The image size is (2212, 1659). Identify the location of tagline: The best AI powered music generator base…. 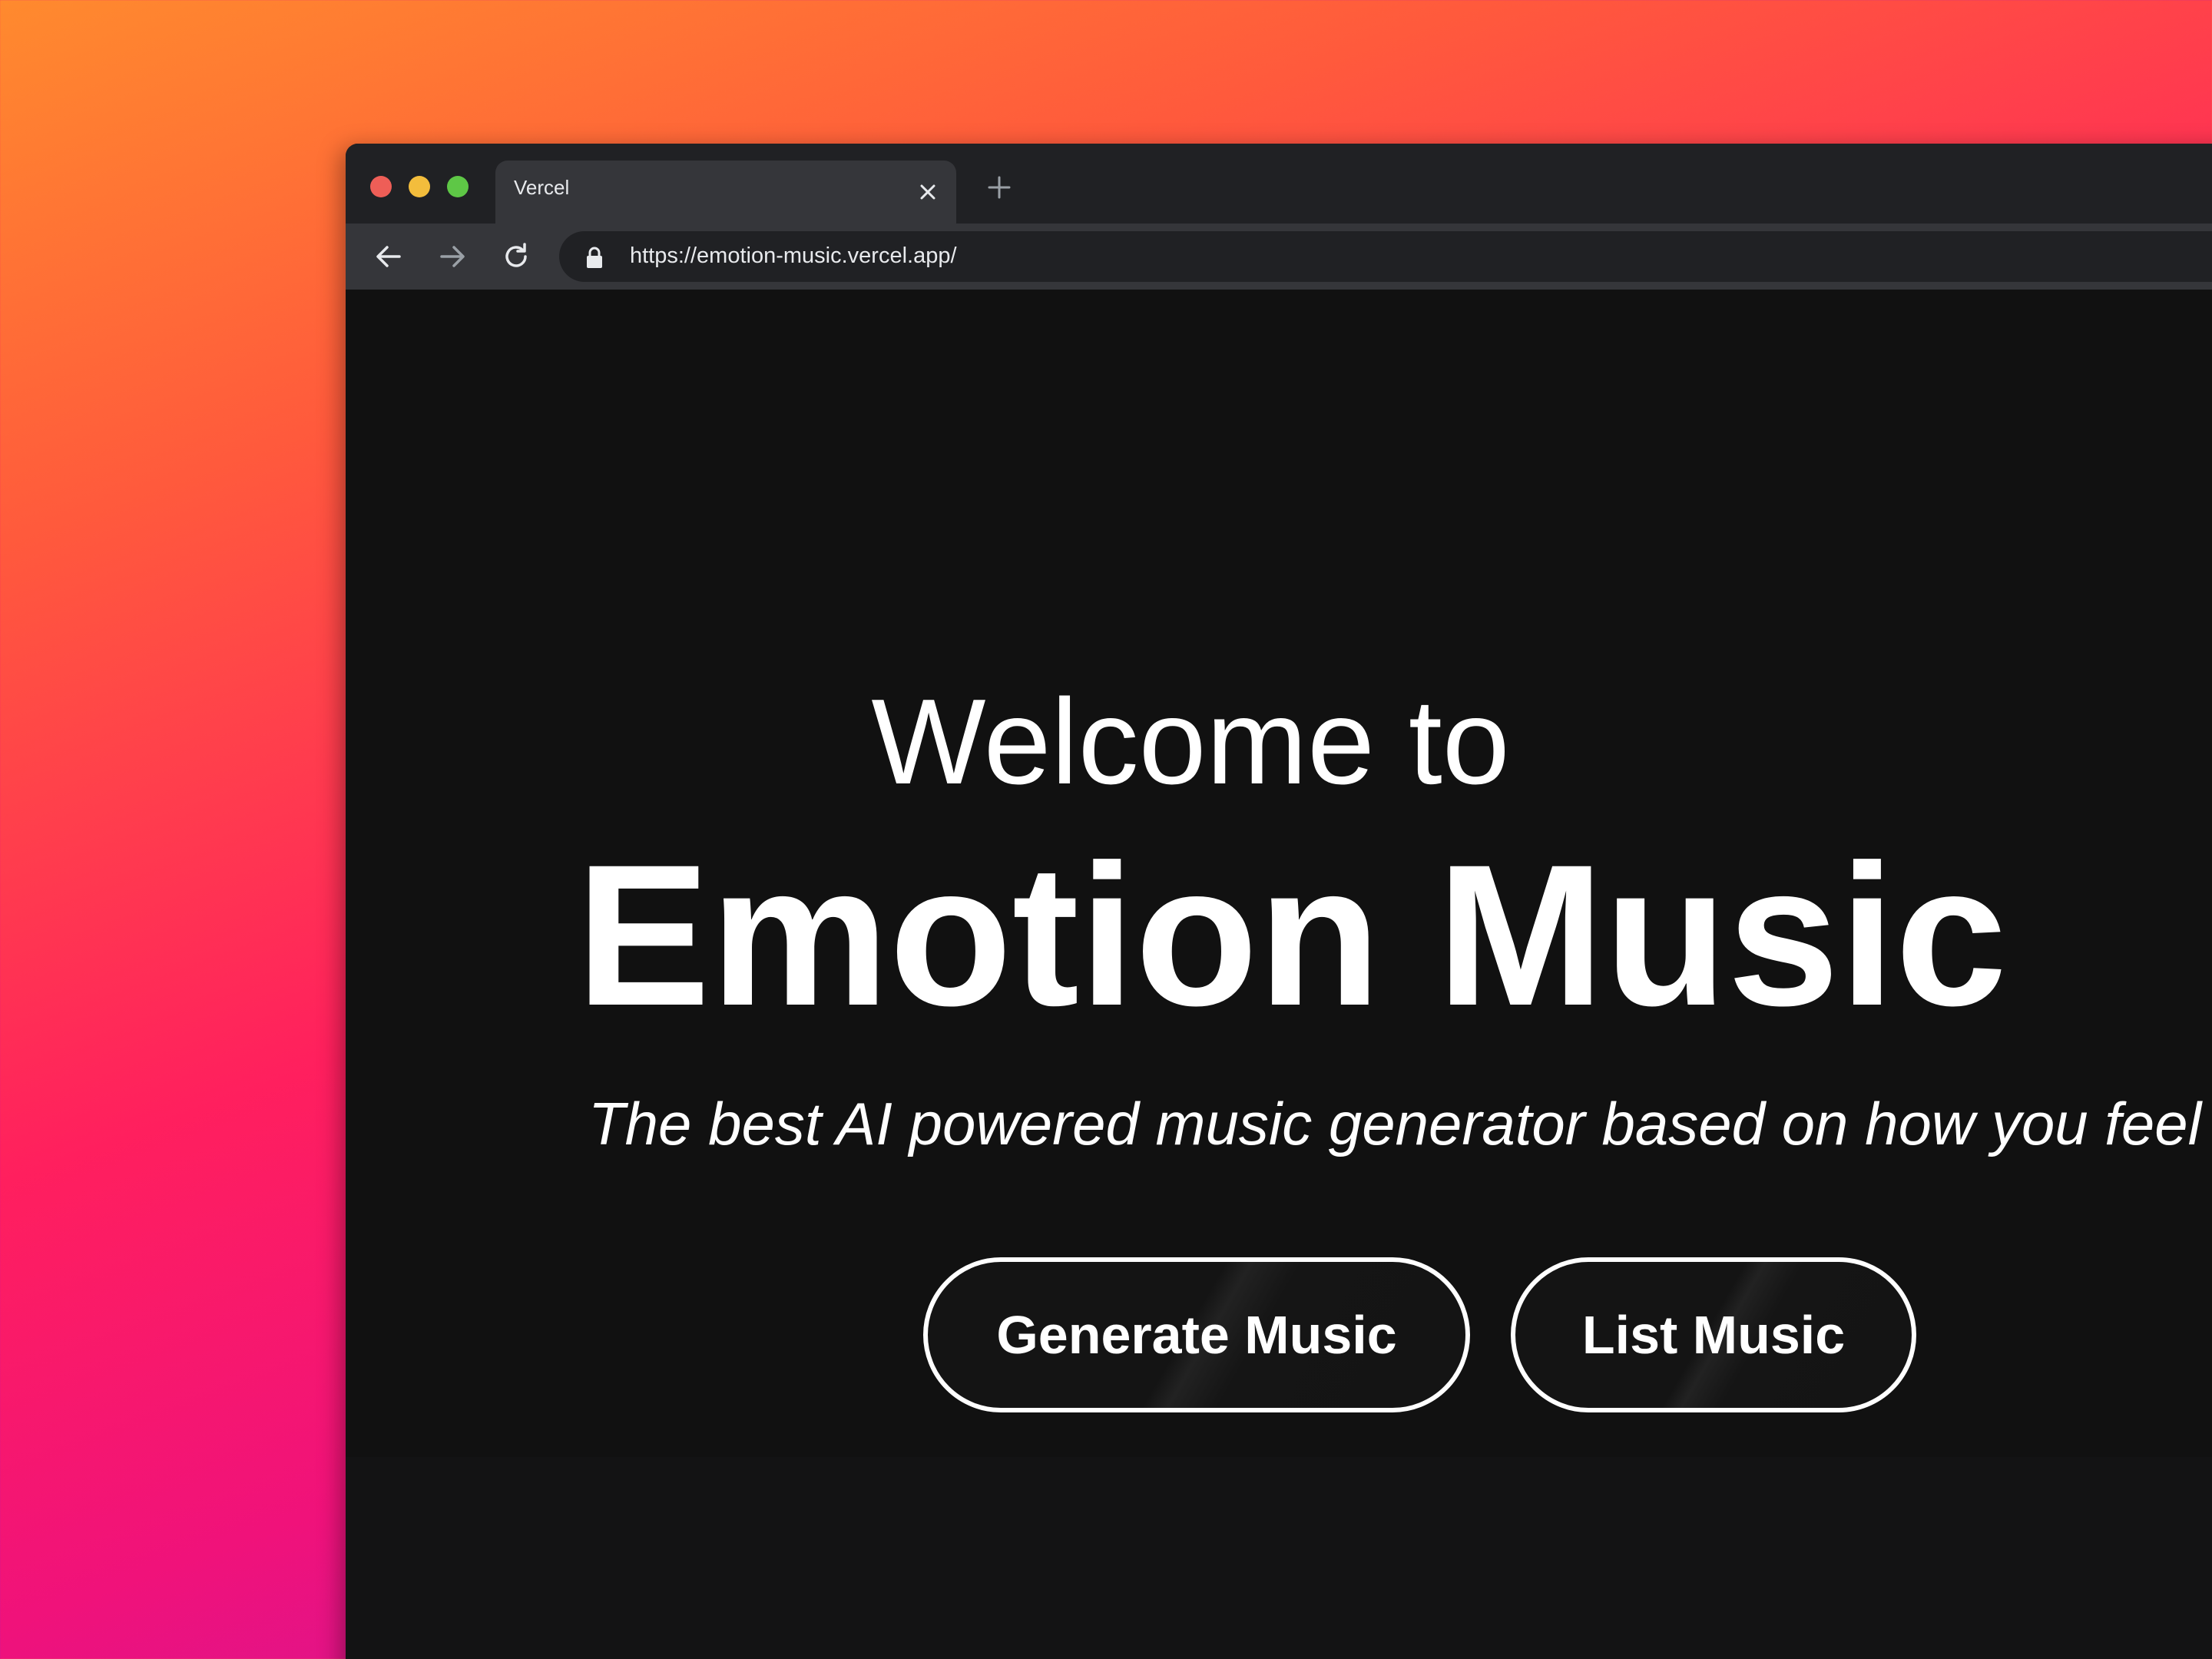
(1395, 1123).